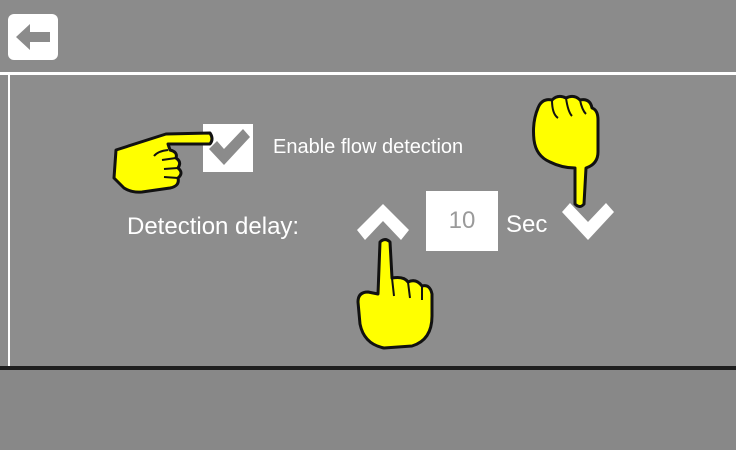 This screenshot has height=450, width=736. I want to click on panel-border, so click(9, 221).